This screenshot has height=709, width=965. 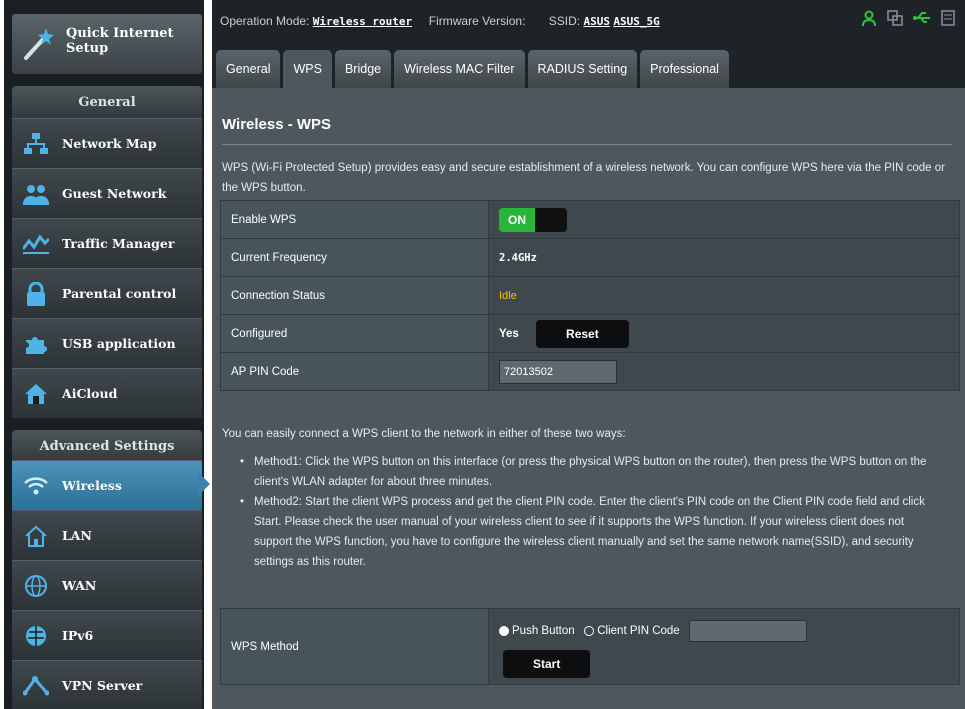 What do you see at coordinates (36, 486) in the screenshot?
I see `wifi-icon` at bounding box center [36, 486].